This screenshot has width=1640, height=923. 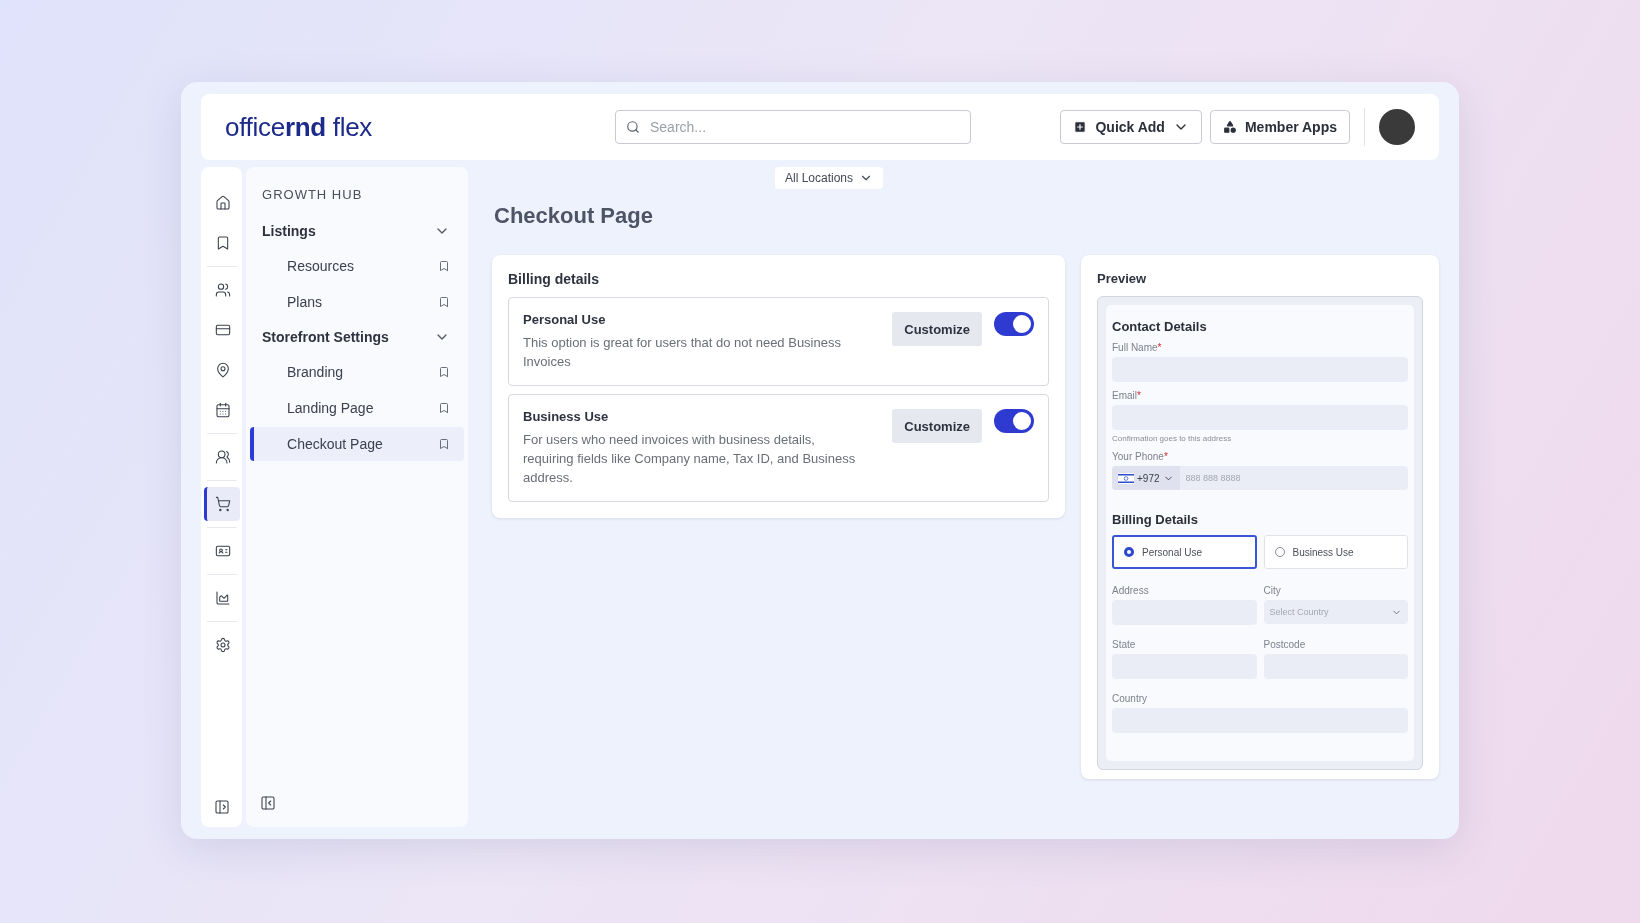 I want to click on sidebar-item: Resources, so click(x=357, y=266).